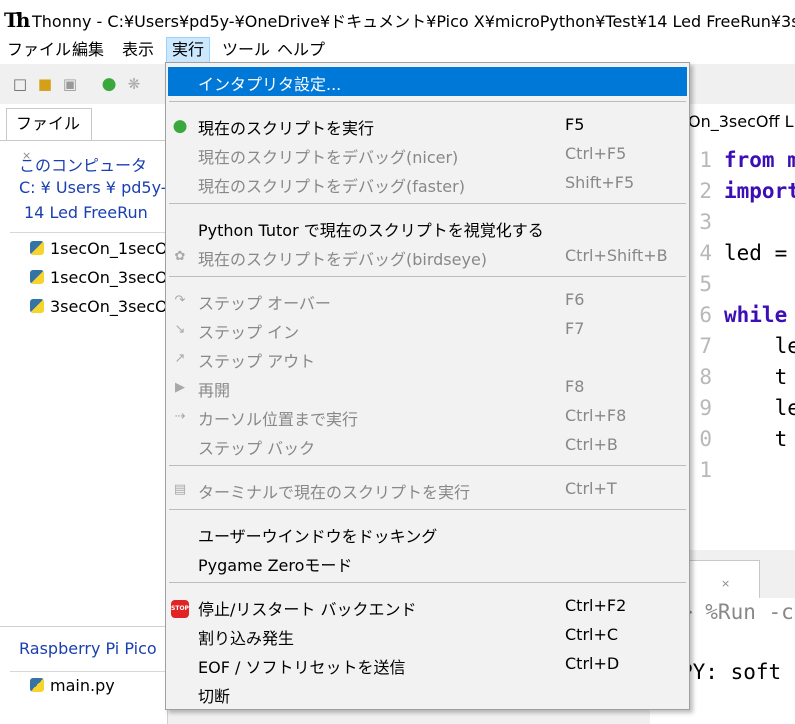  What do you see at coordinates (20, 84) in the screenshot?
I see `new-file-icon: □` at bounding box center [20, 84].